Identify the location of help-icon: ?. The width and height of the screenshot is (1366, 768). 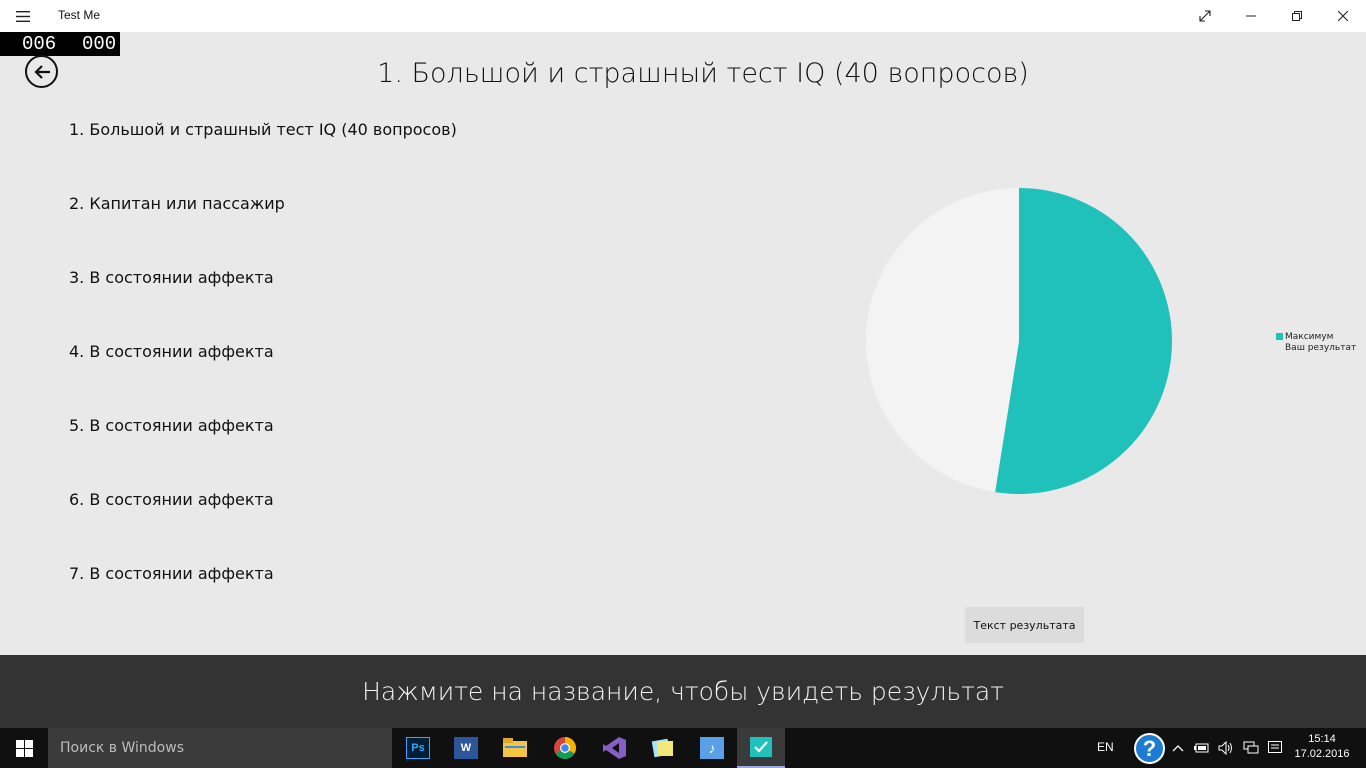
(1149, 748).